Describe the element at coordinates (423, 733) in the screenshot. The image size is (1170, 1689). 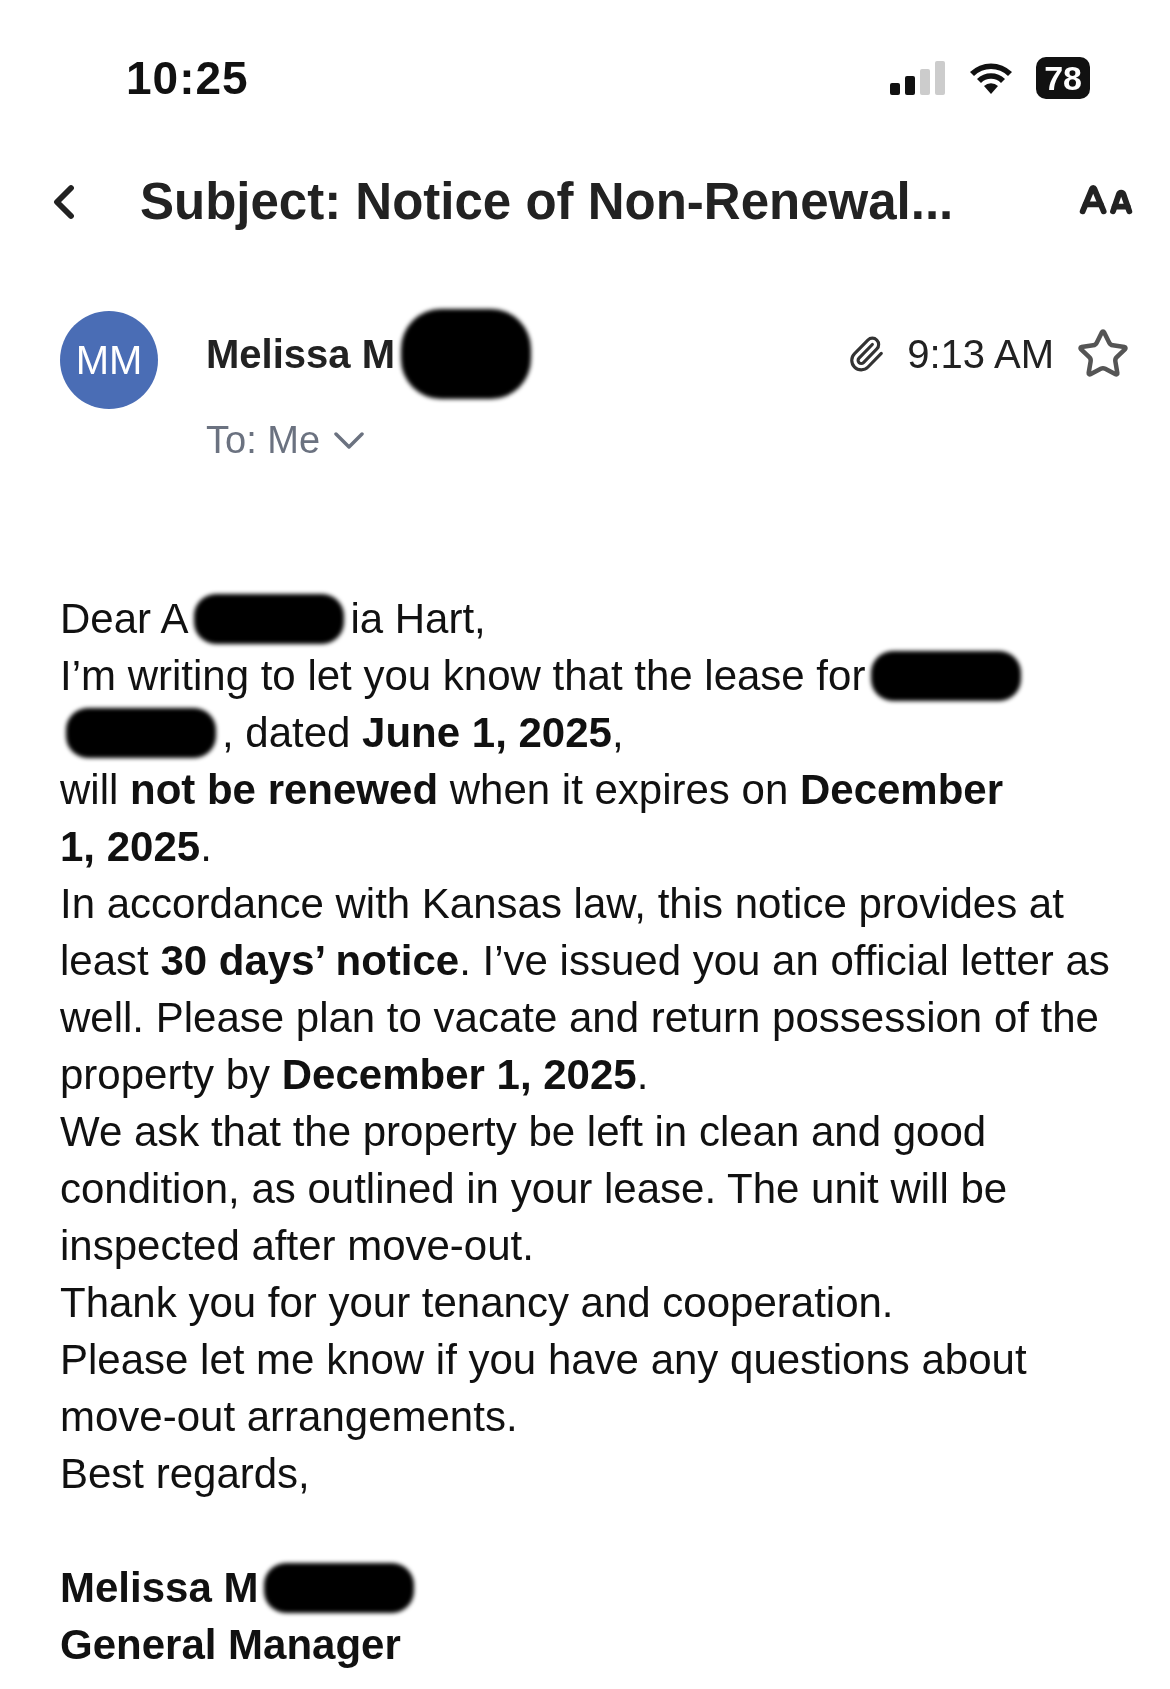
I see `body-text: , dated June 1, 2025,` at that location.